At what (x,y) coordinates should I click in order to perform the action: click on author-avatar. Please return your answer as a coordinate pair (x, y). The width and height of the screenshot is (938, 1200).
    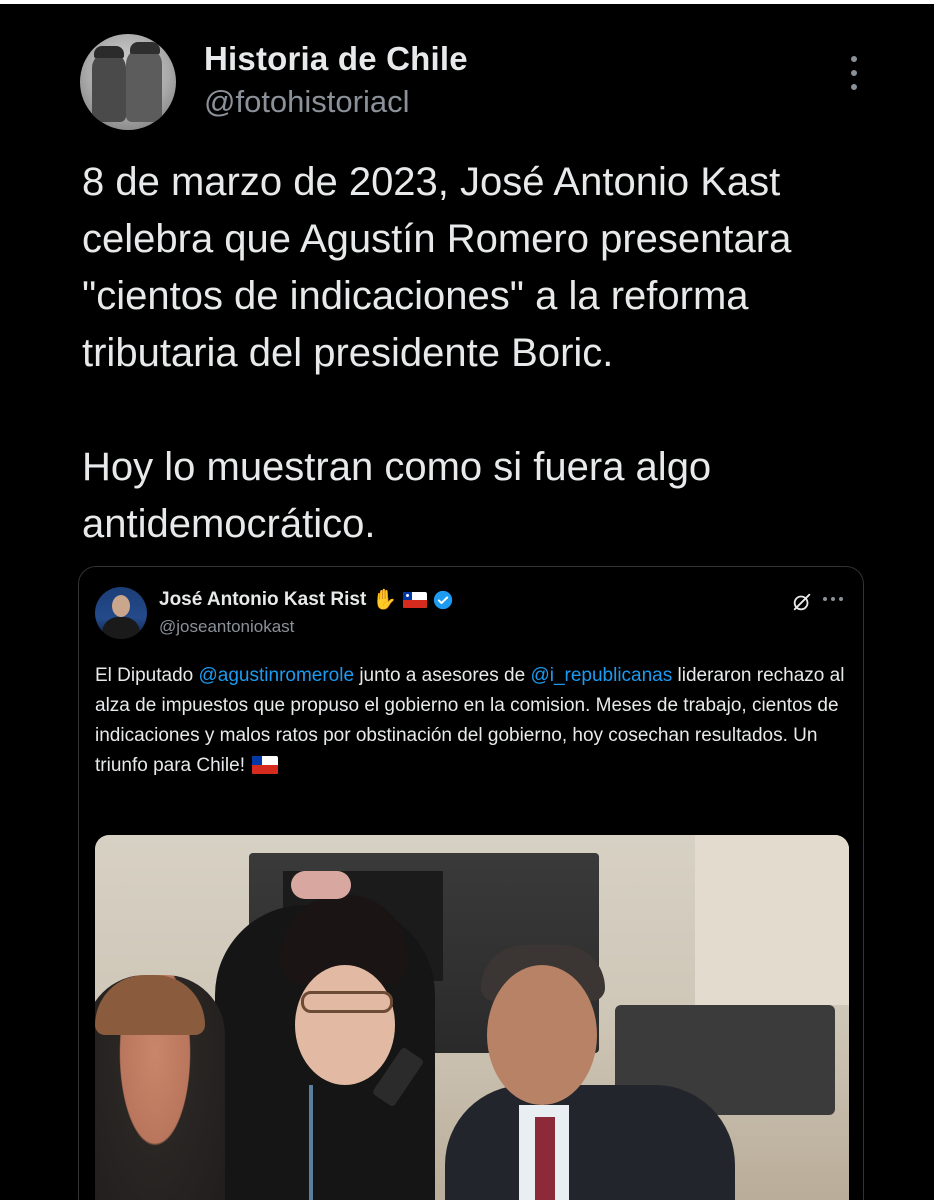
    Looking at the image, I should click on (128, 82).